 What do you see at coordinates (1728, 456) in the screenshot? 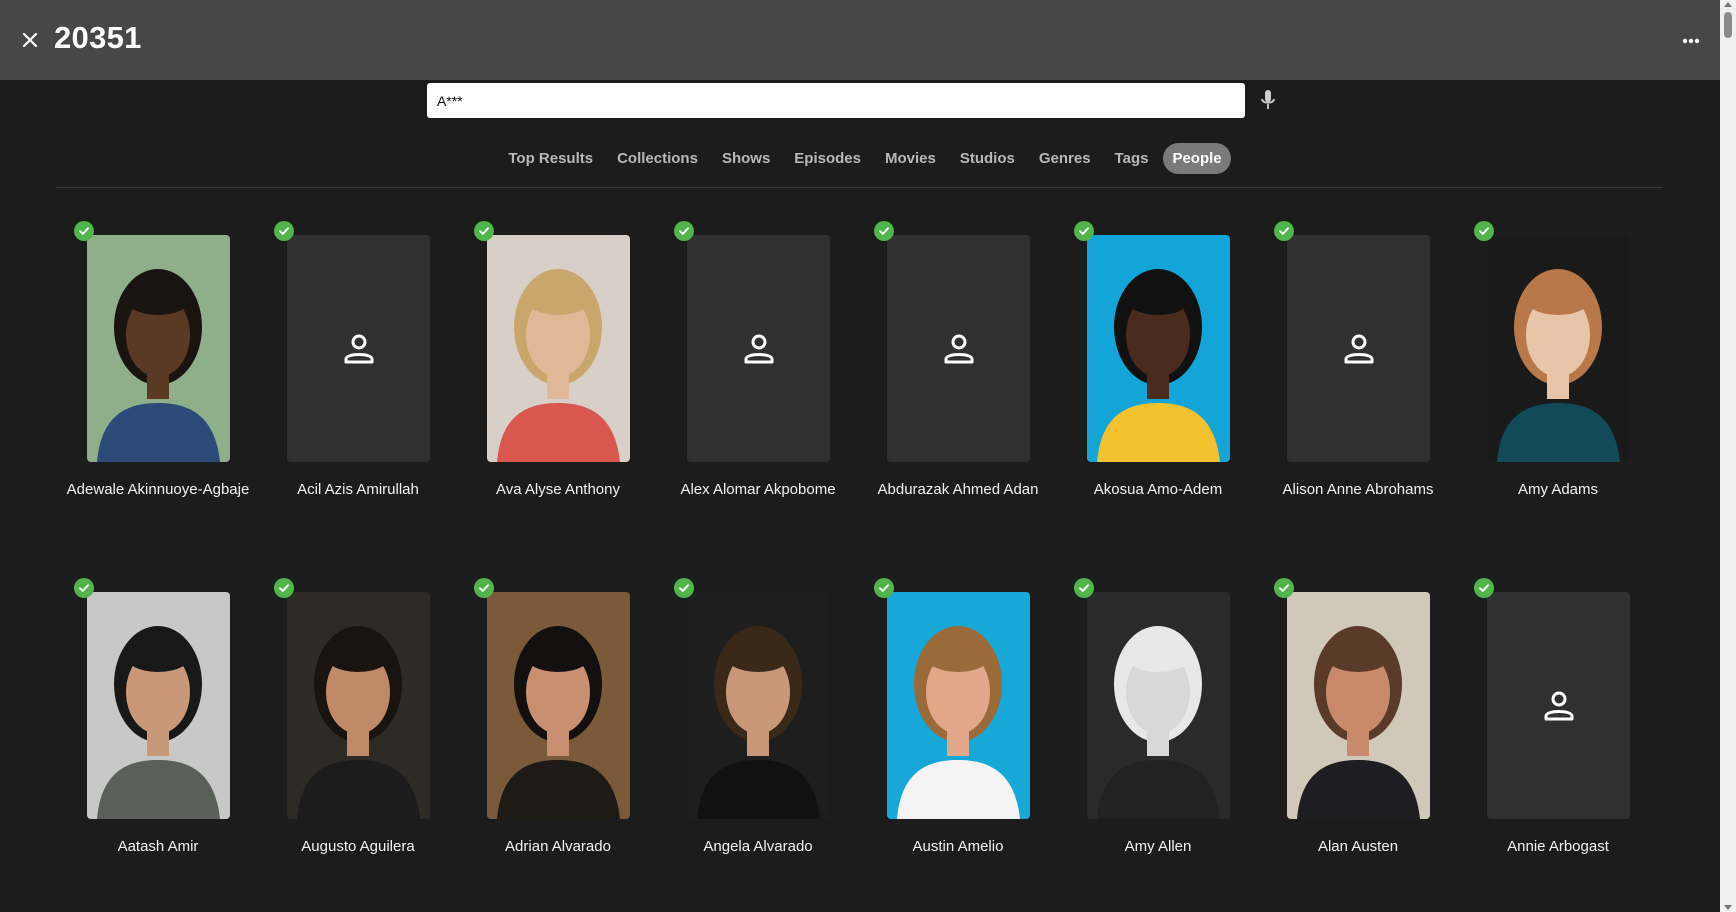
I see `scrollbar` at bounding box center [1728, 456].